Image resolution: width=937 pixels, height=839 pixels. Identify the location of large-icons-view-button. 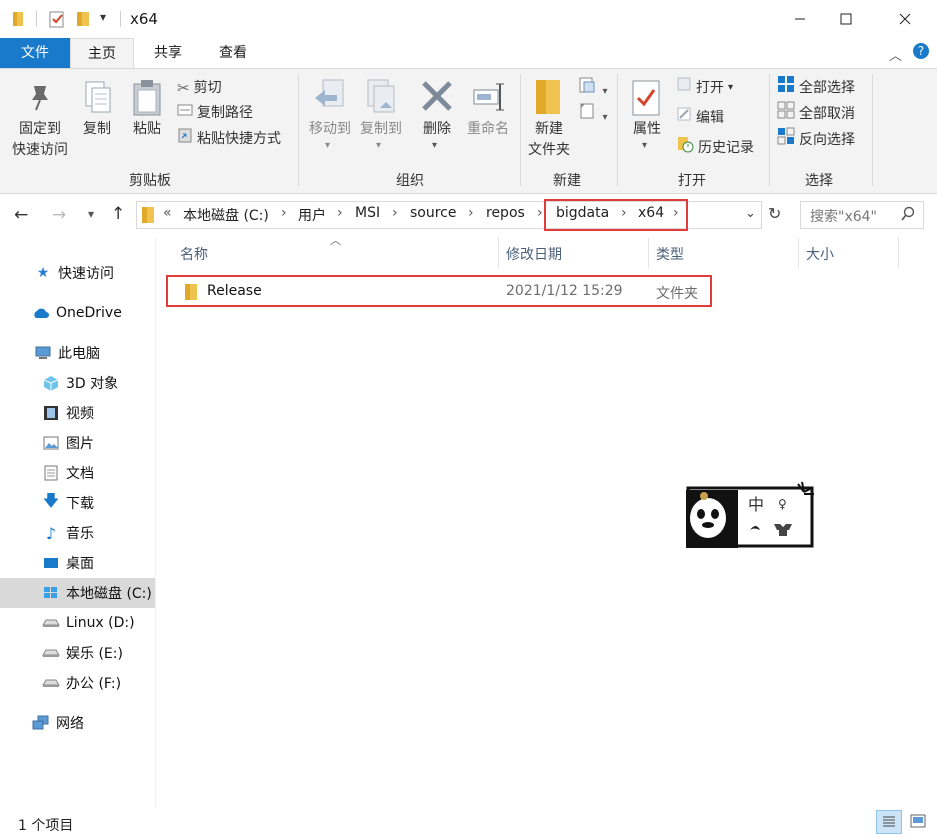
(918, 822).